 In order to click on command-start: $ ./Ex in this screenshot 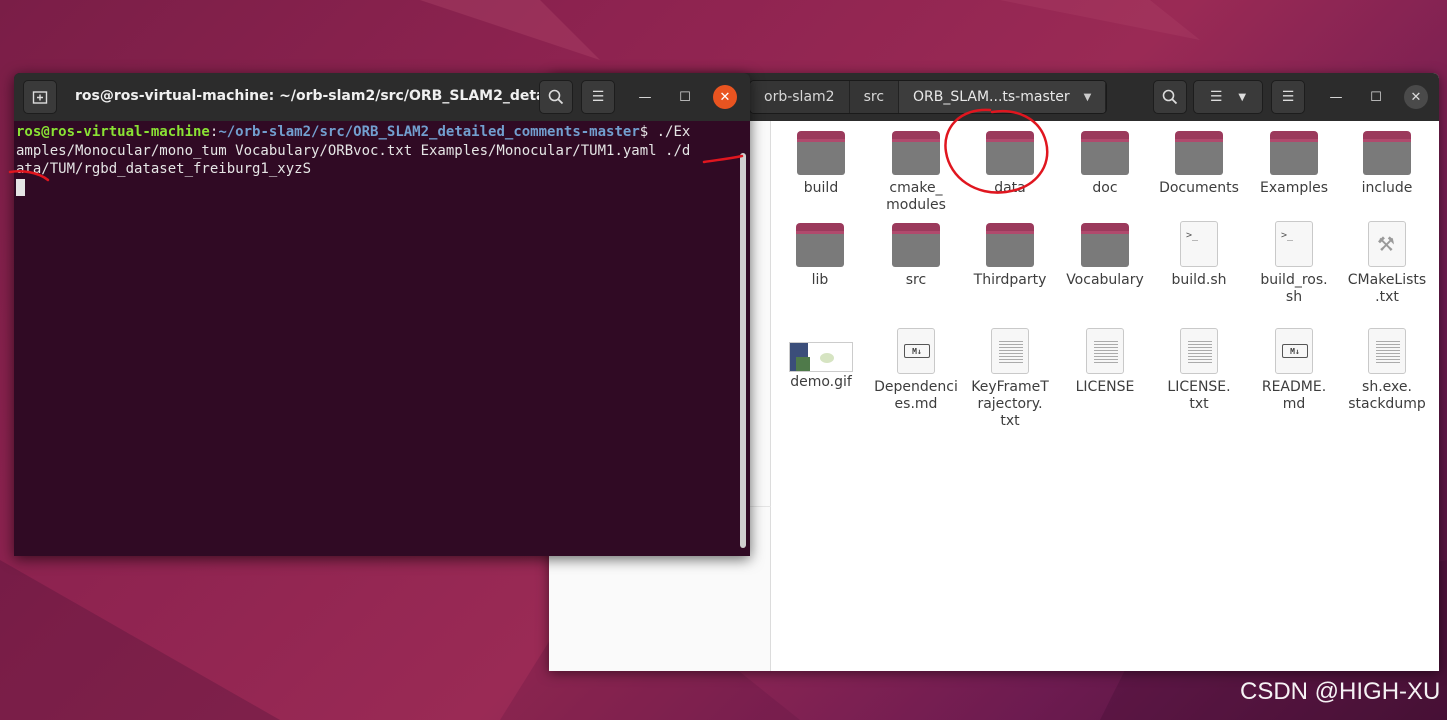, I will do `click(665, 132)`.